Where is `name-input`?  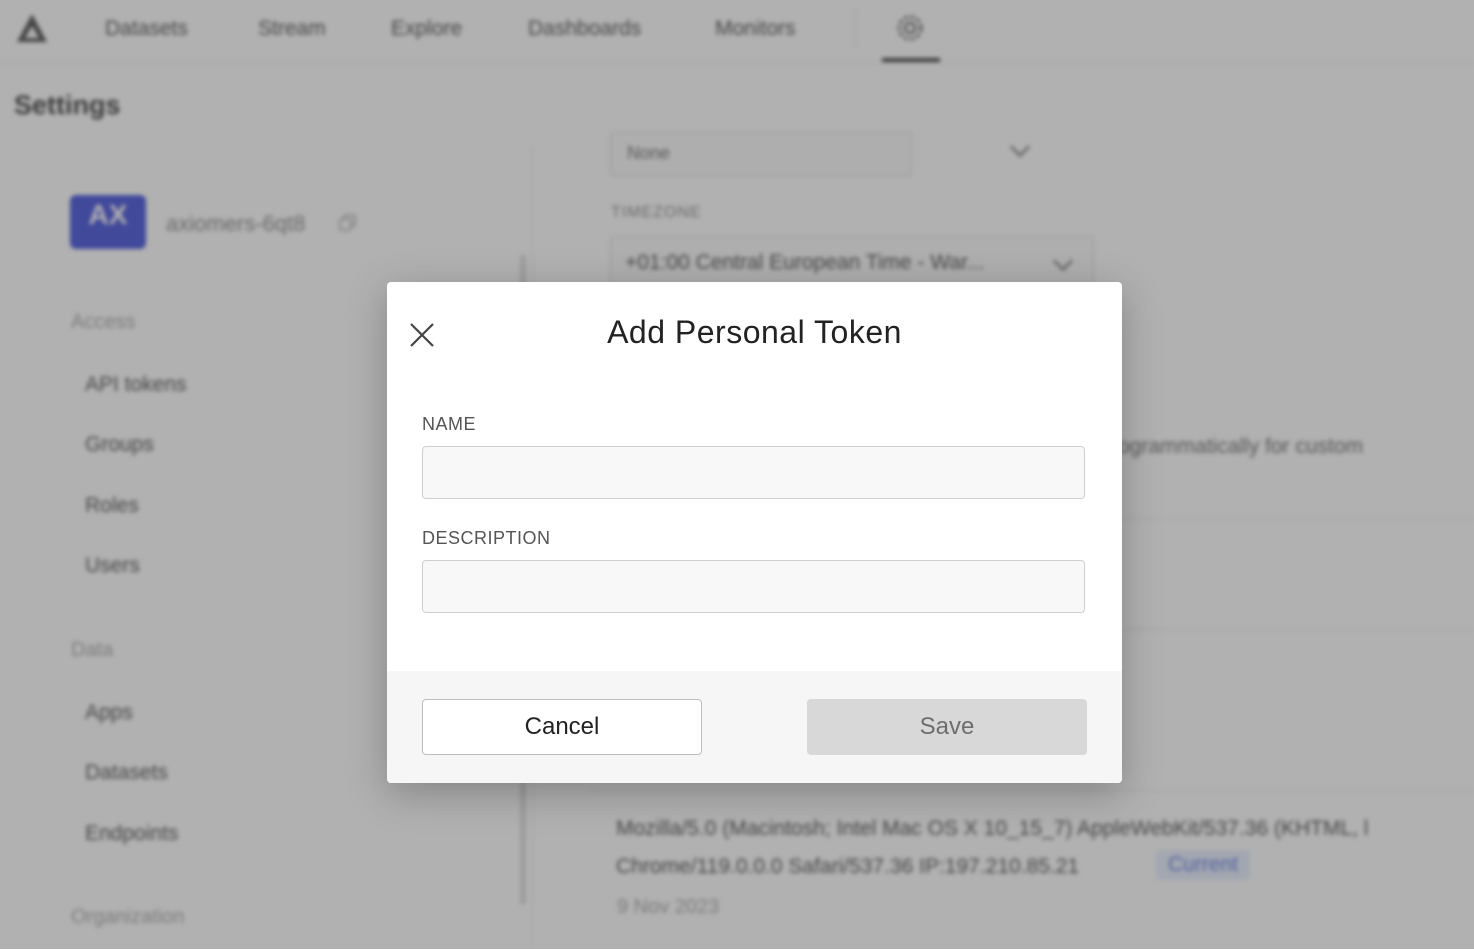 name-input is located at coordinates (753, 472).